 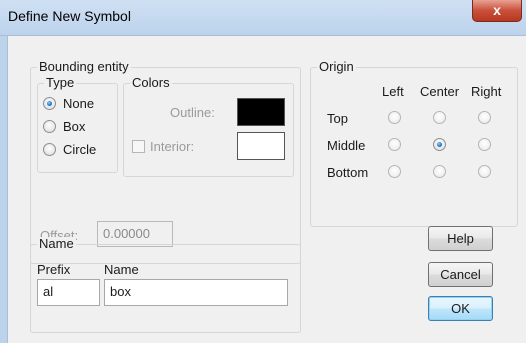 I want to click on type-none-label: None, so click(x=79, y=103).